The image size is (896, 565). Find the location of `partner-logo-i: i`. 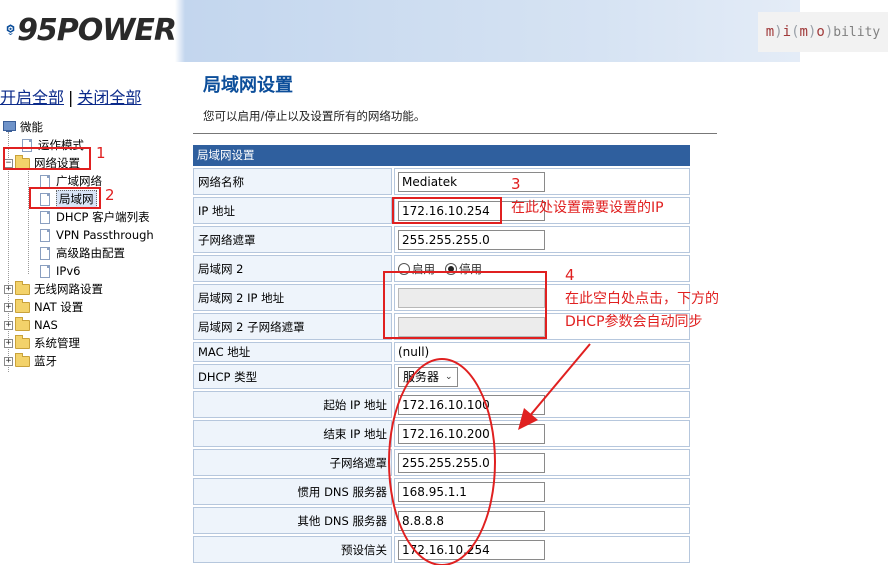

partner-logo-i: i is located at coordinates (787, 32).